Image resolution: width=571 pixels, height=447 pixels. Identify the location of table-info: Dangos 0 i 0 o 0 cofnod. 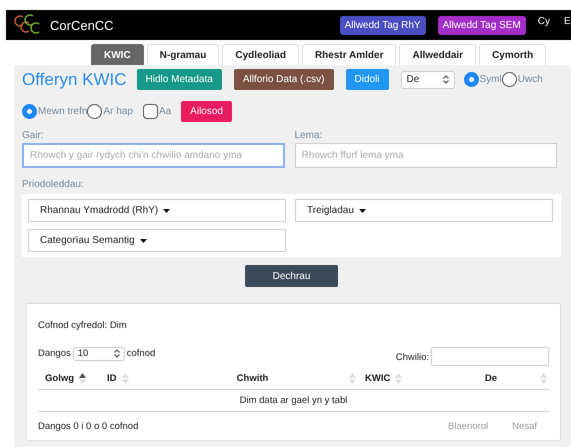
(88, 426).